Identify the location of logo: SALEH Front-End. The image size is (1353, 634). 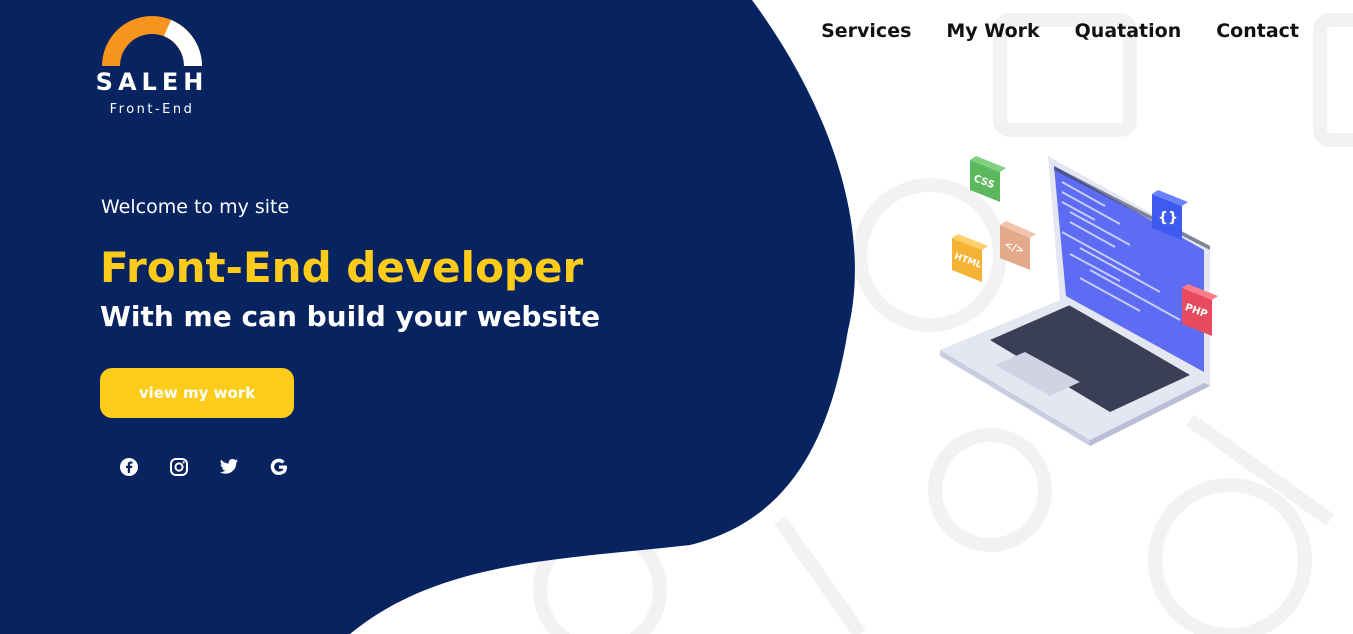
(152, 65).